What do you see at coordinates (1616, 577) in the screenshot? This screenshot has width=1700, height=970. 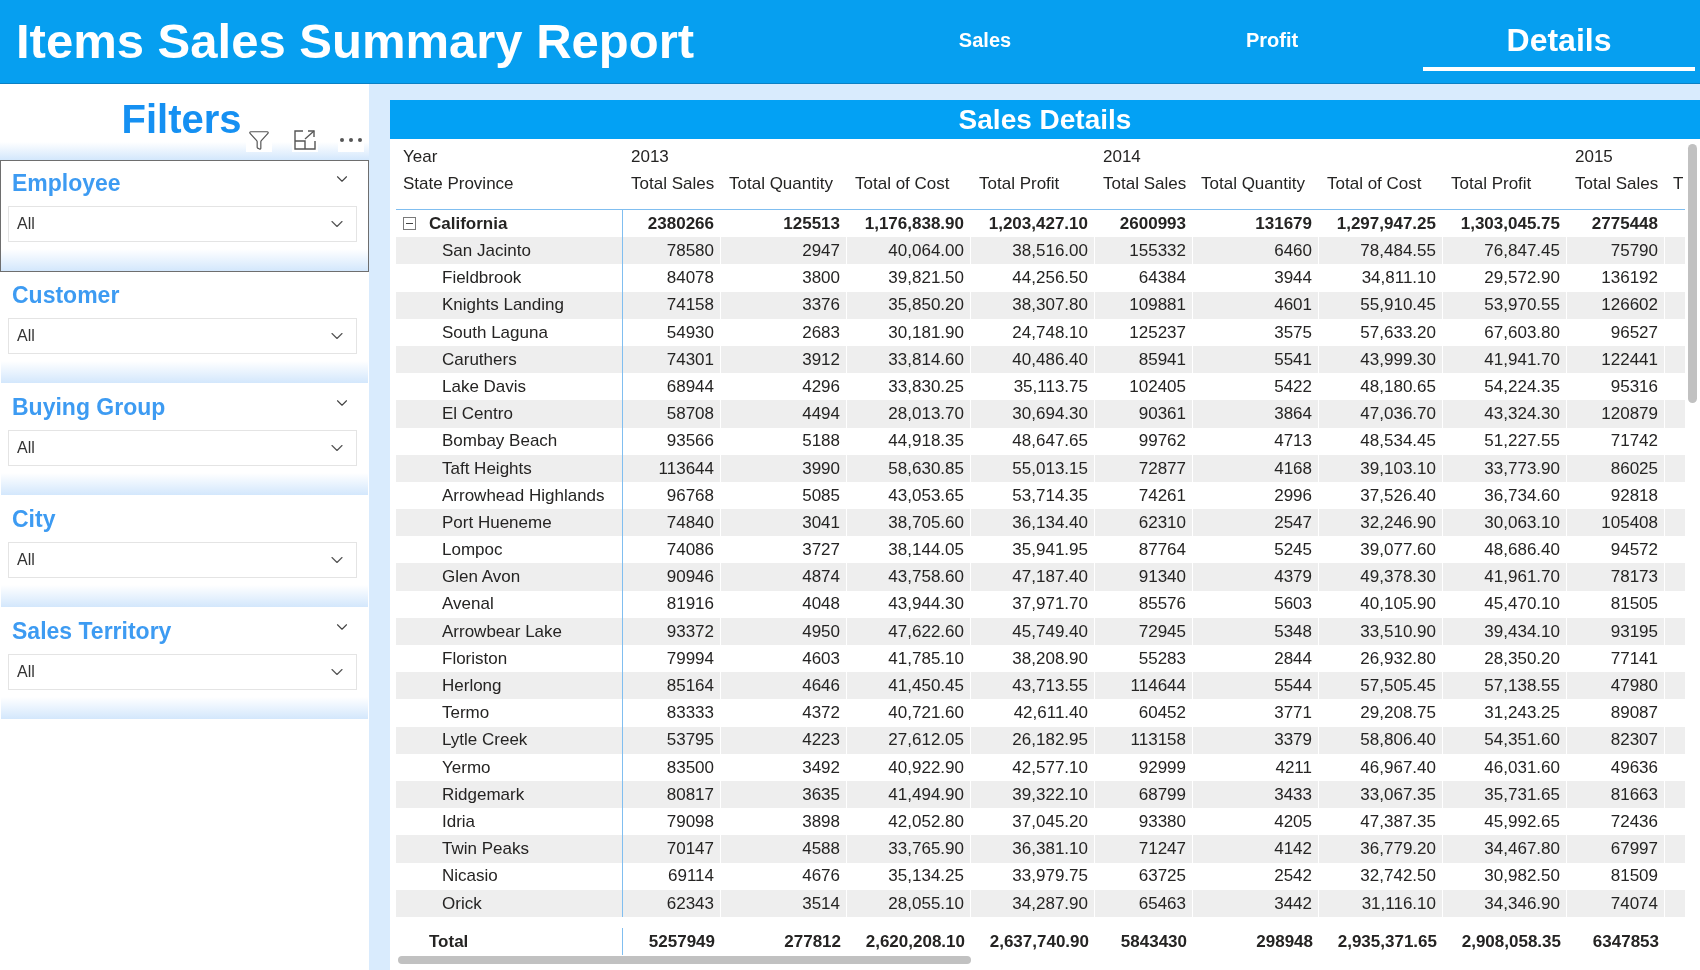 I see `table-cell: 78173` at bounding box center [1616, 577].